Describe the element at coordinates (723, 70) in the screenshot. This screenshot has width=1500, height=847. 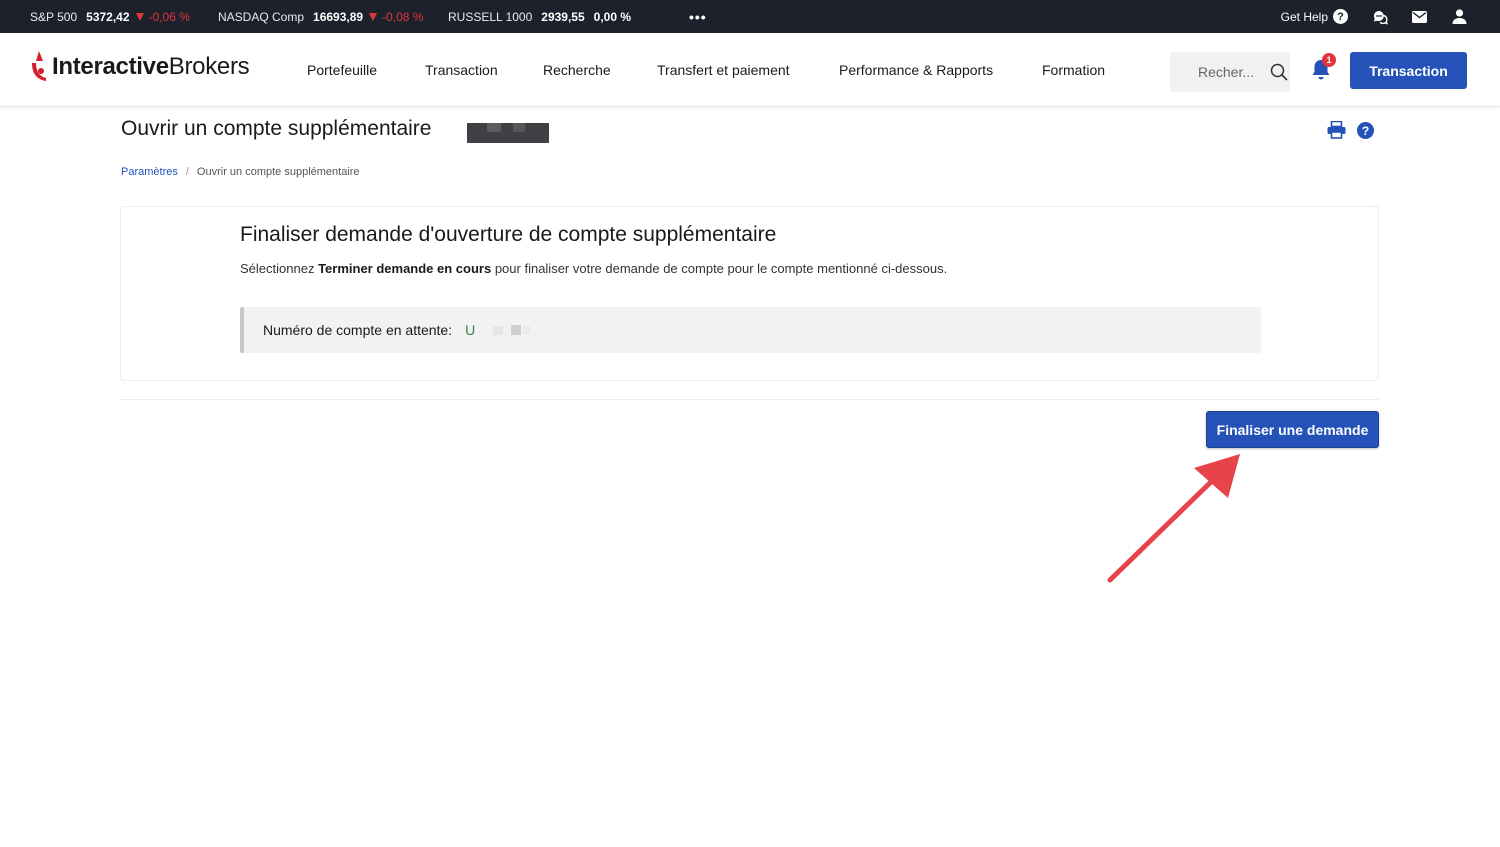
I see `nav-transfert-paiement: Transfert et paiement` at that location.